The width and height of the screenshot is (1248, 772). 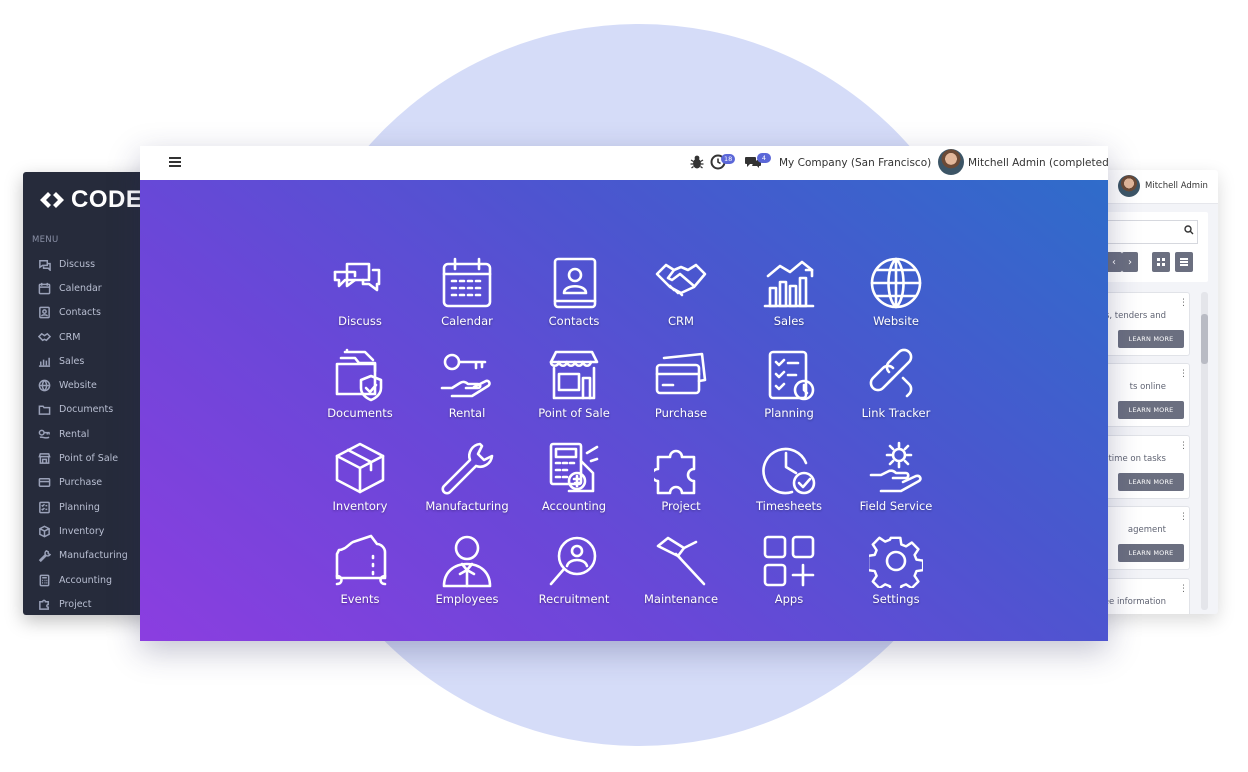 I want to click on search-icon, so click(x=1189, y=230).